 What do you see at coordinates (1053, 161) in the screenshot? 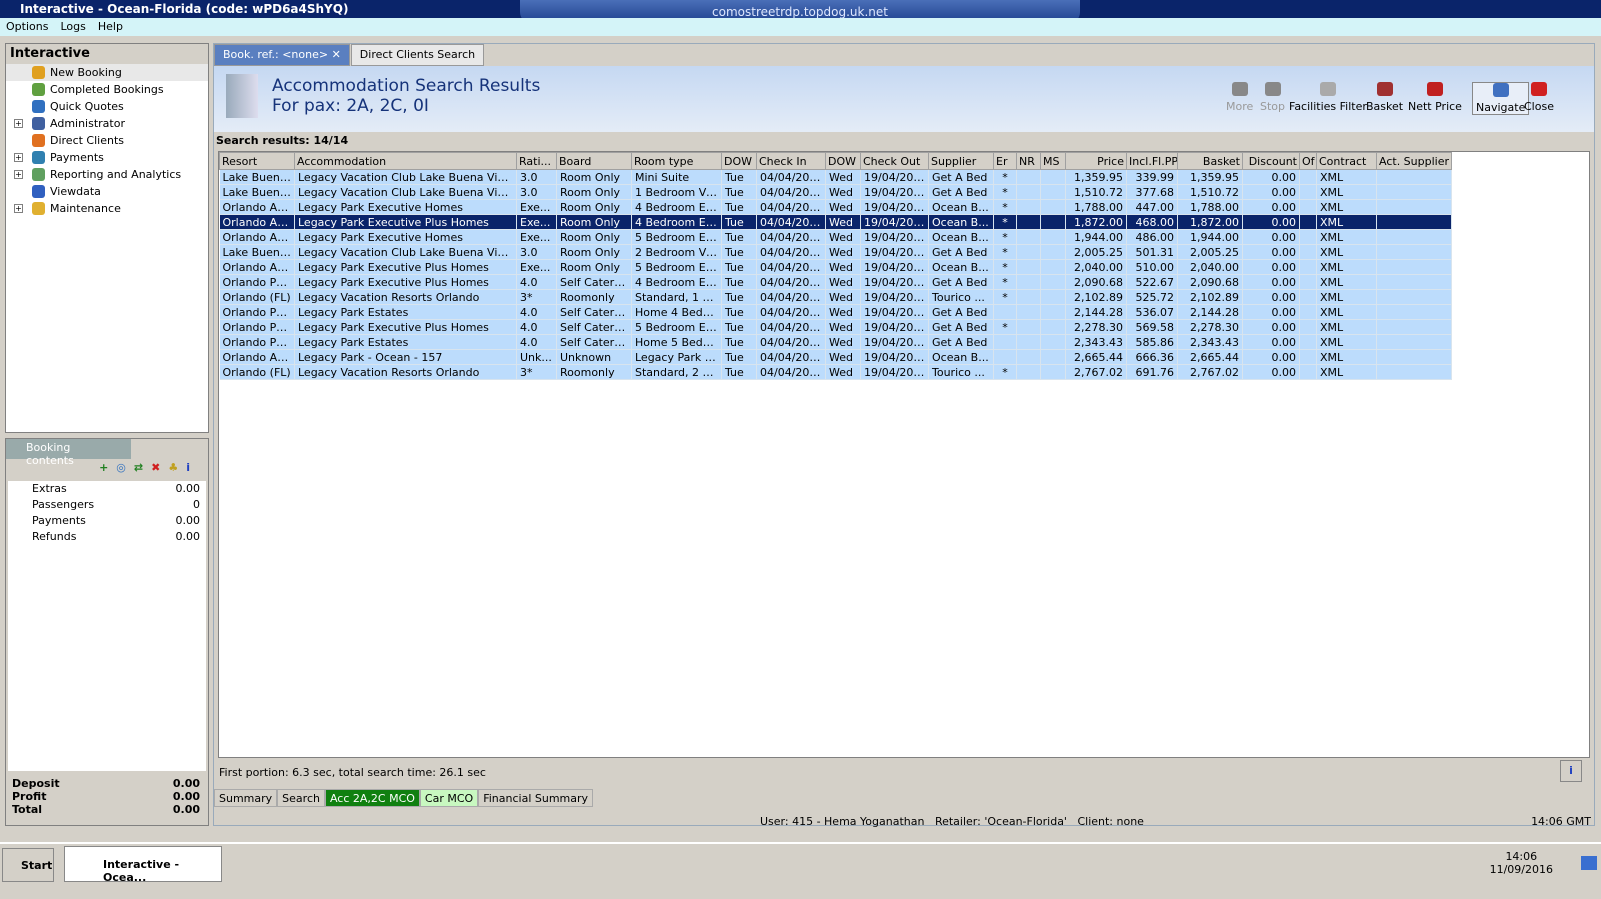
I see `column-header: MS` at bounding box center [1053, 161].